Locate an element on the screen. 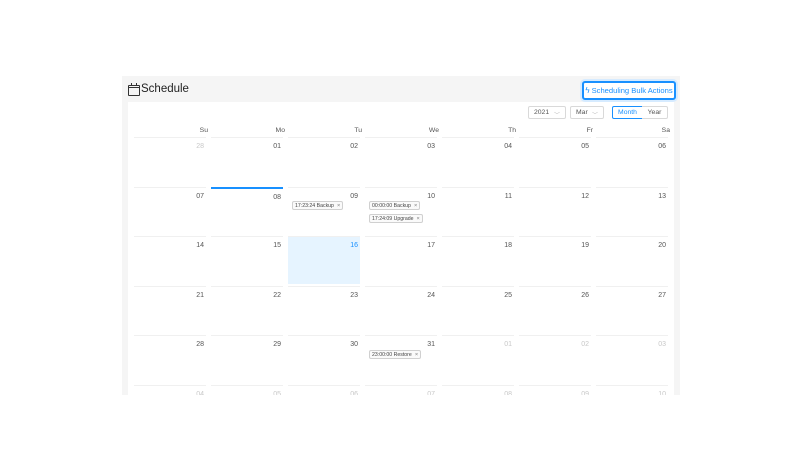 This screenshot has height=471, width=800. date-number: 08 is located at coordinates (508, 393).